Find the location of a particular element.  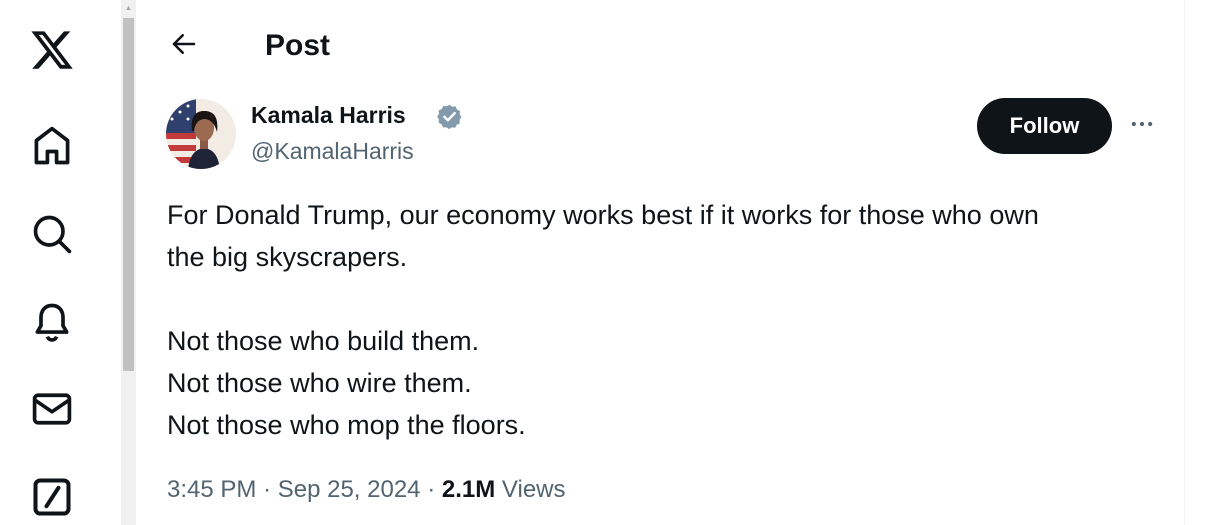

views-label: Views is located at coordinates (533, 489).